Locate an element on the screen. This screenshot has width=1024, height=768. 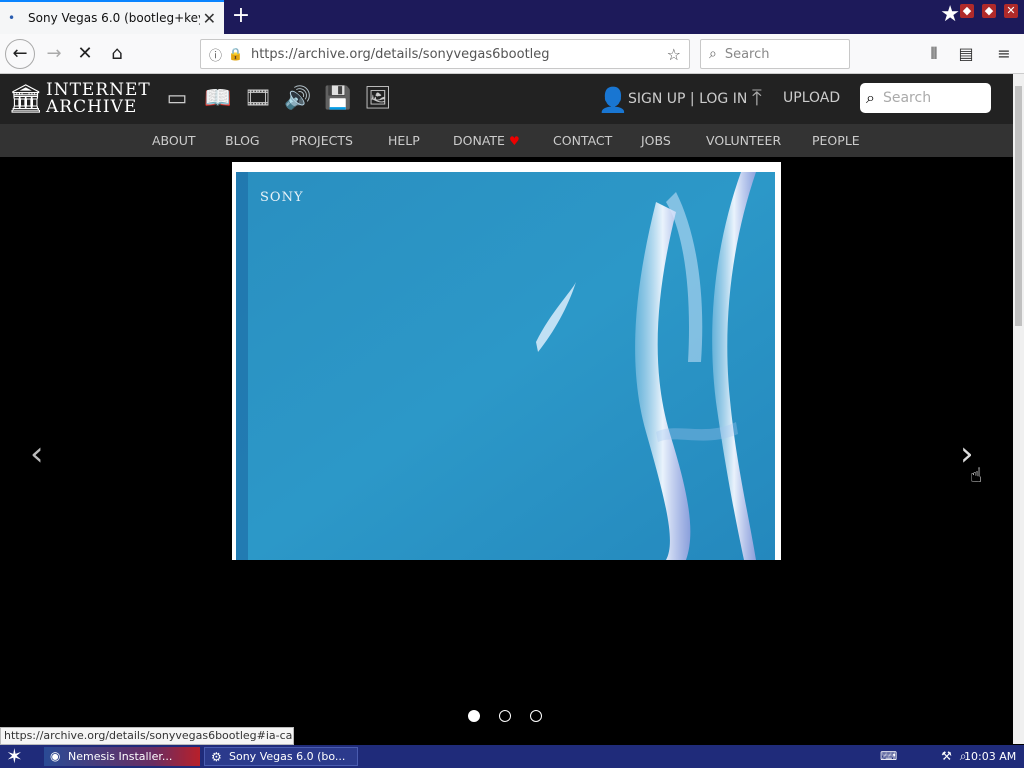
carousel-prev-button: ‹ is located at coordinates (37, 454).